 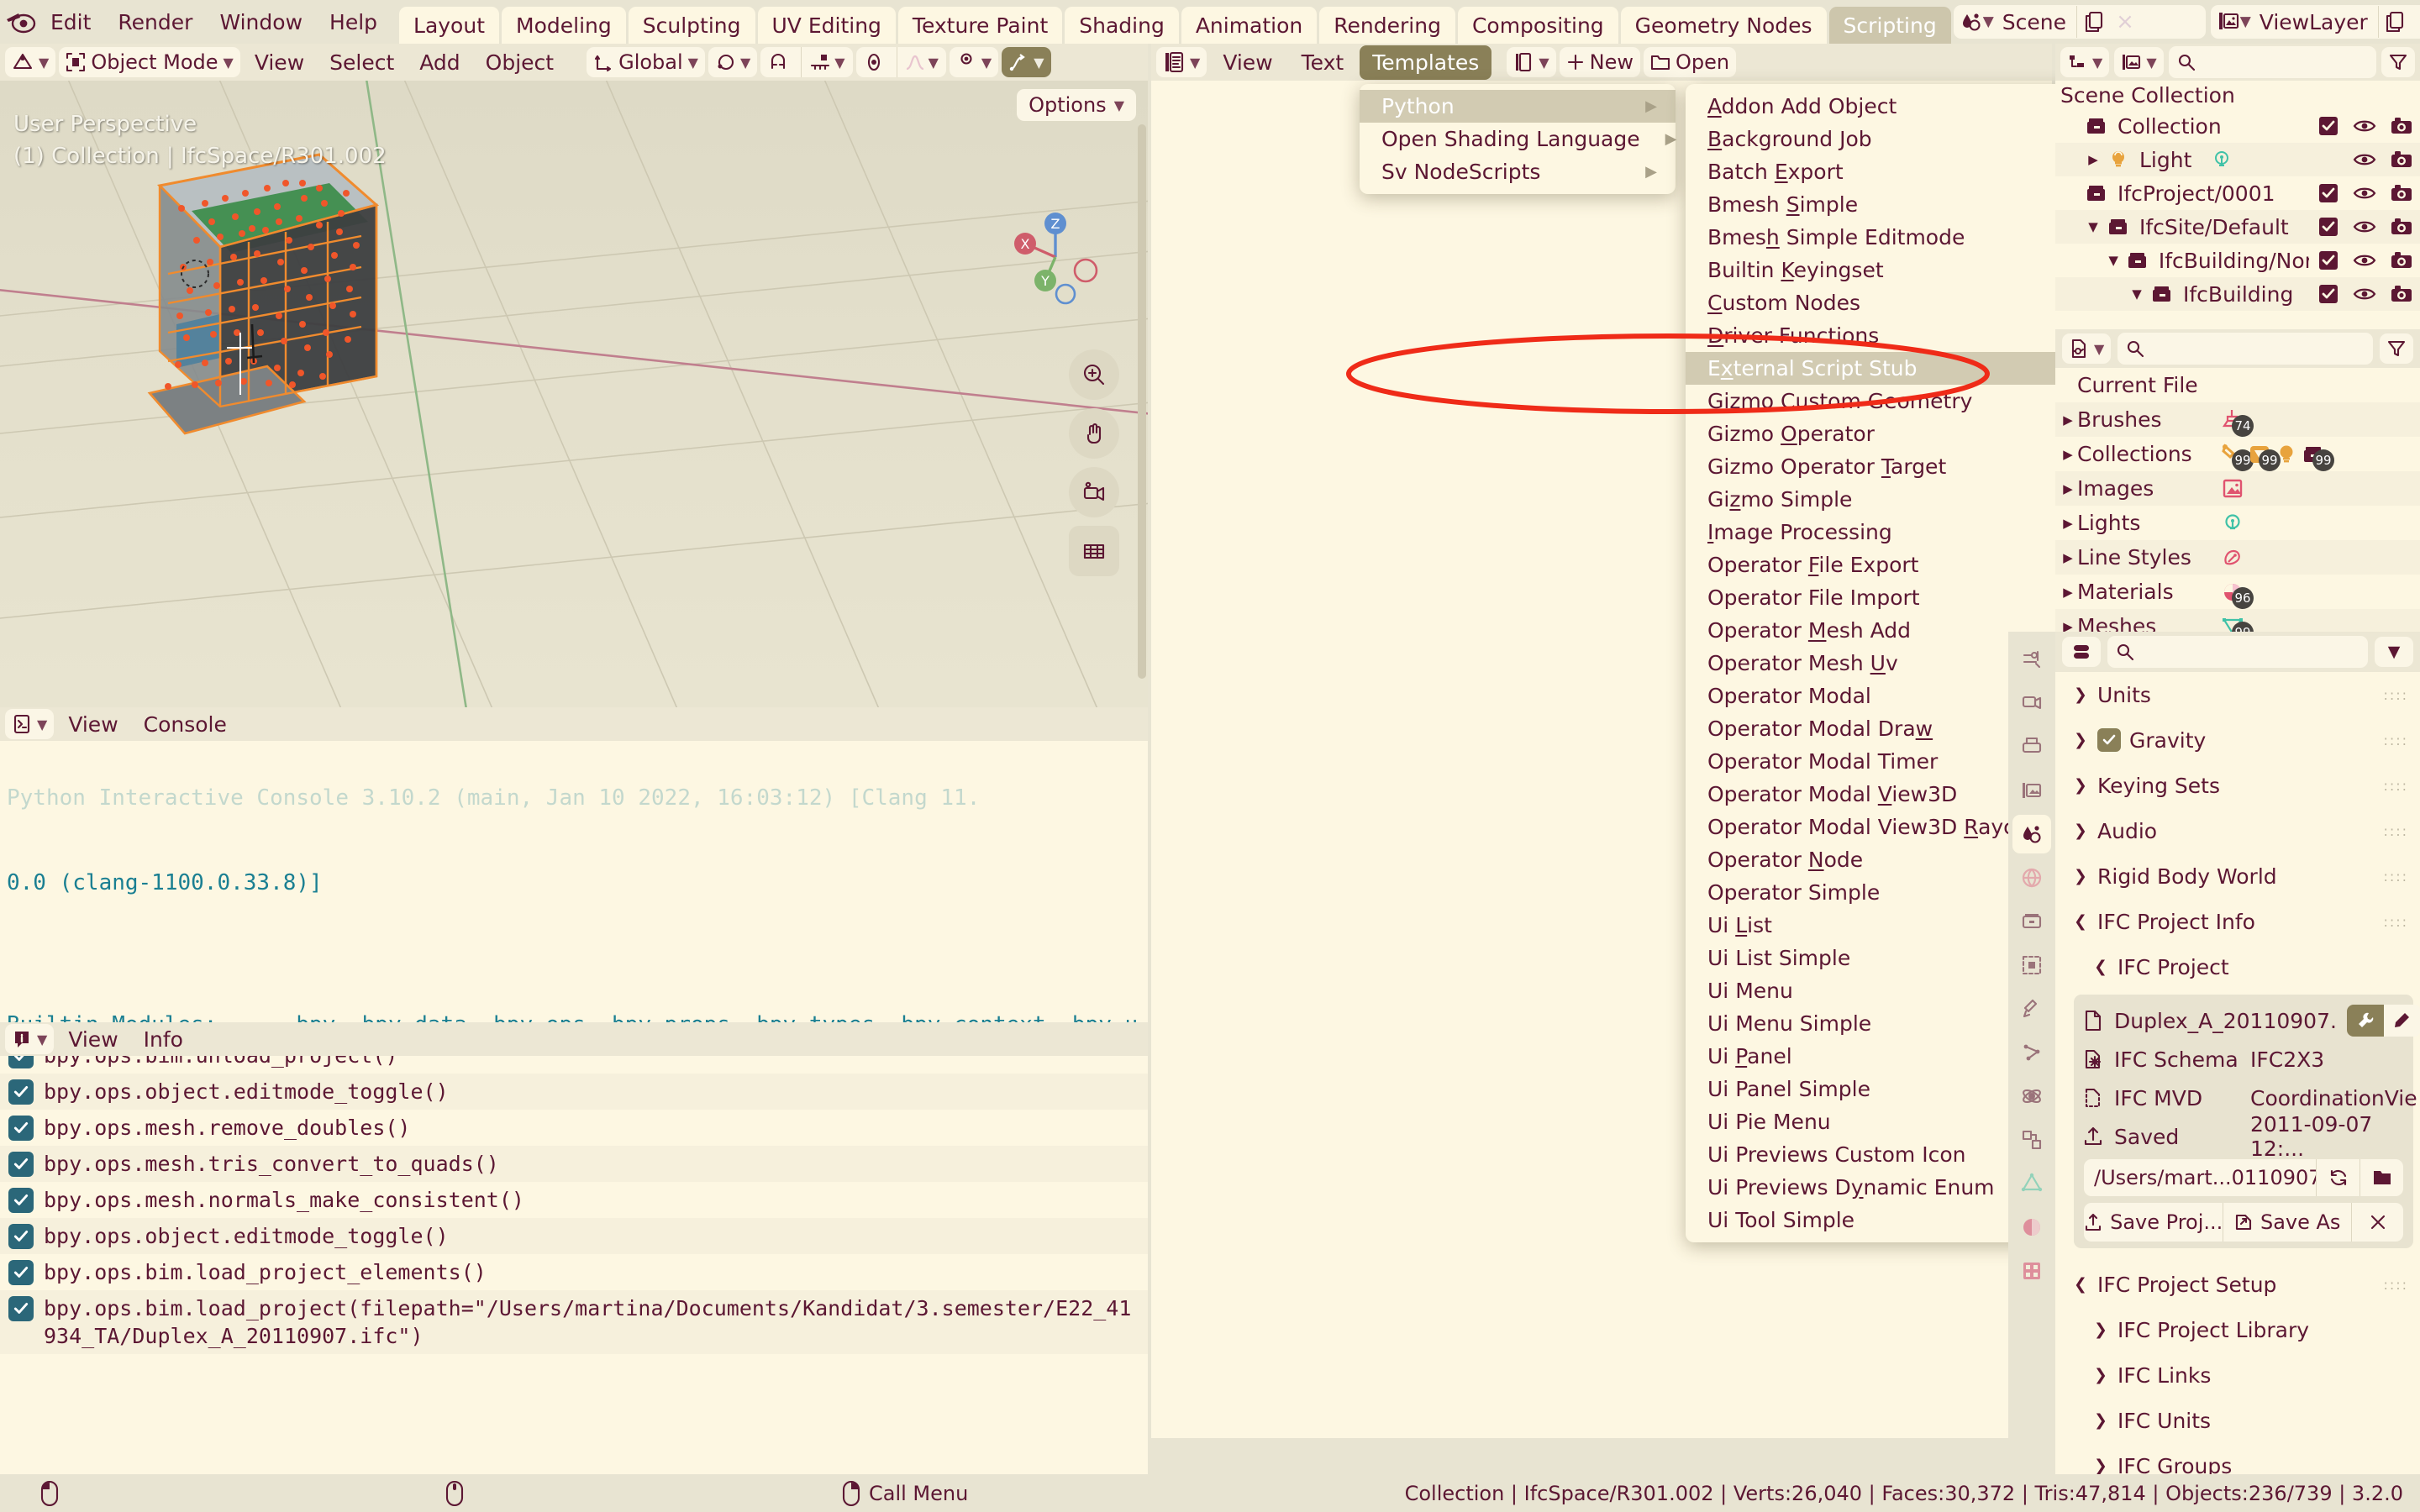 I want to click on magnet-icon, so click(x=778, y=62).